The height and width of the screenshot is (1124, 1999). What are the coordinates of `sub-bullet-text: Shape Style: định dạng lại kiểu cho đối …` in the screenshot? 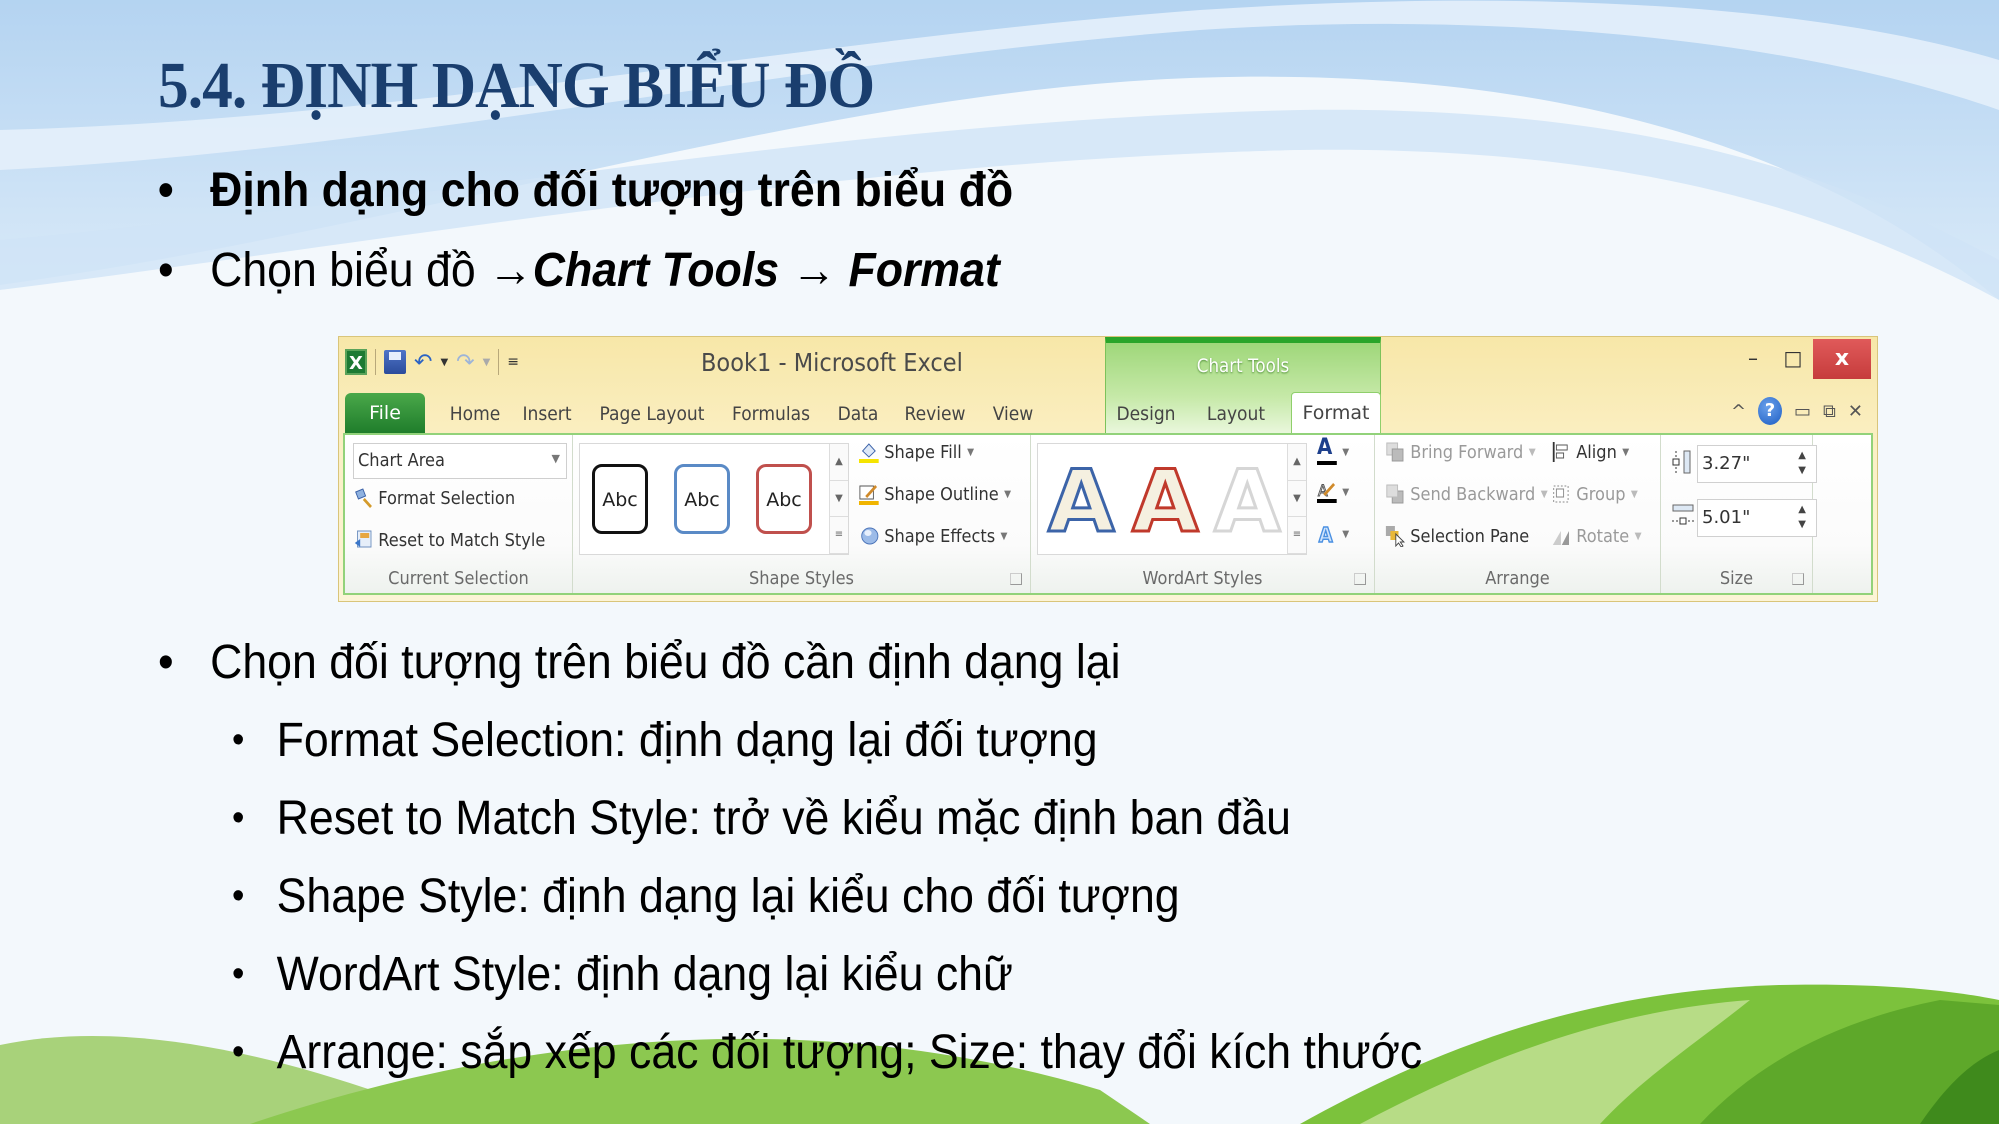 It's located at (728, 896).